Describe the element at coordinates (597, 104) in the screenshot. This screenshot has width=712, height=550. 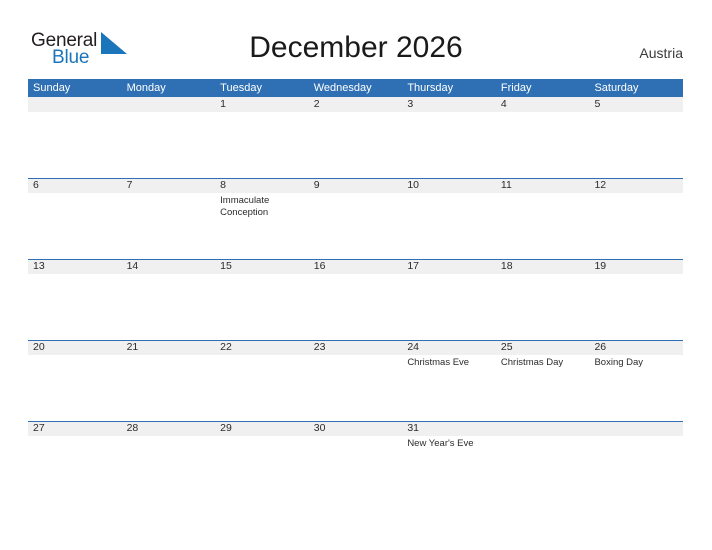
I see `day-number: 5` at that location.